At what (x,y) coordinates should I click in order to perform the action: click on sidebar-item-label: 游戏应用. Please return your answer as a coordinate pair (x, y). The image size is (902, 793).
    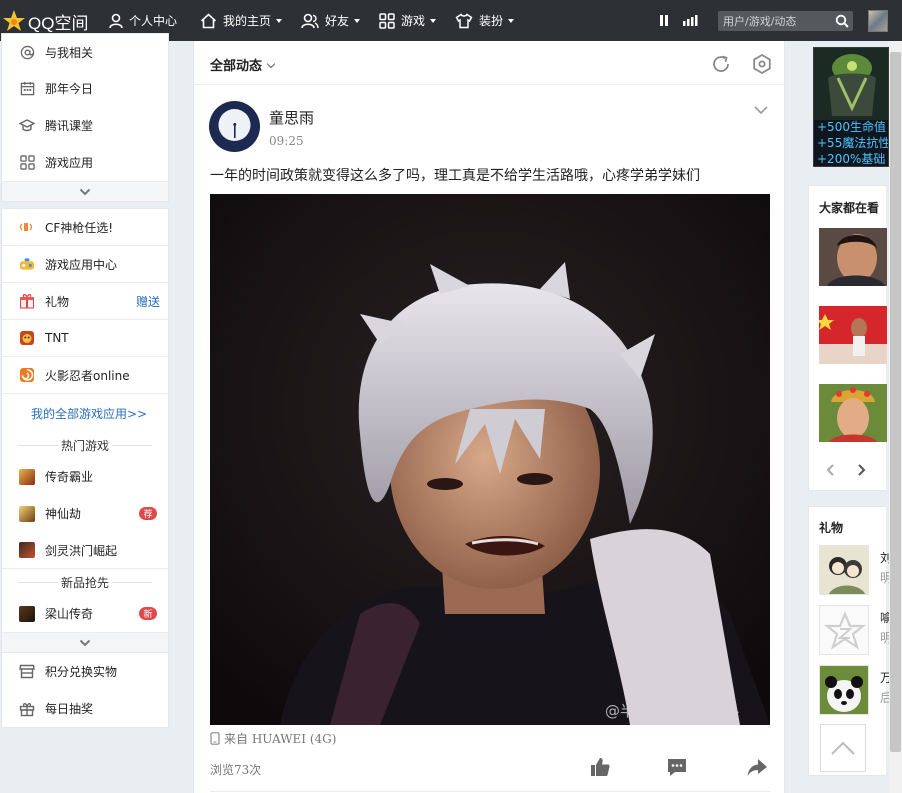
    Looking at the image, I should click on (69, 163).